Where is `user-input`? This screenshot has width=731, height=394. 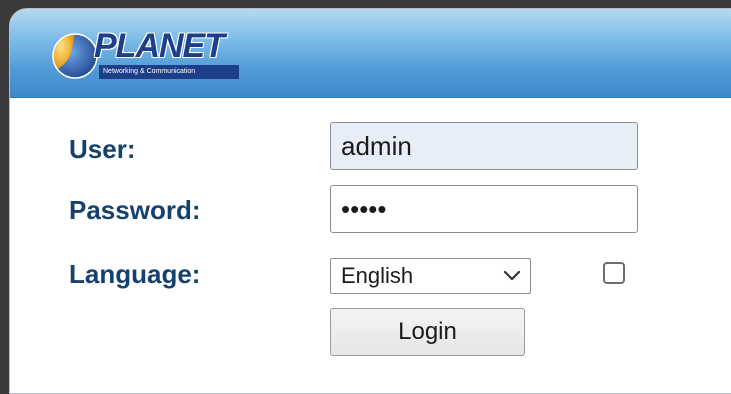
user-input is located at coordinates (484, 146).